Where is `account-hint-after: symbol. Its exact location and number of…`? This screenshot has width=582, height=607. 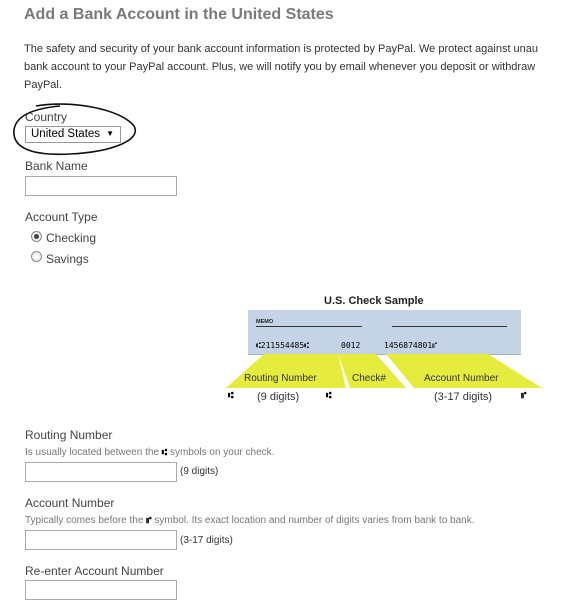
account-hint-after: symbol. Its exact location and number of… is located at coordinates (314, 520).